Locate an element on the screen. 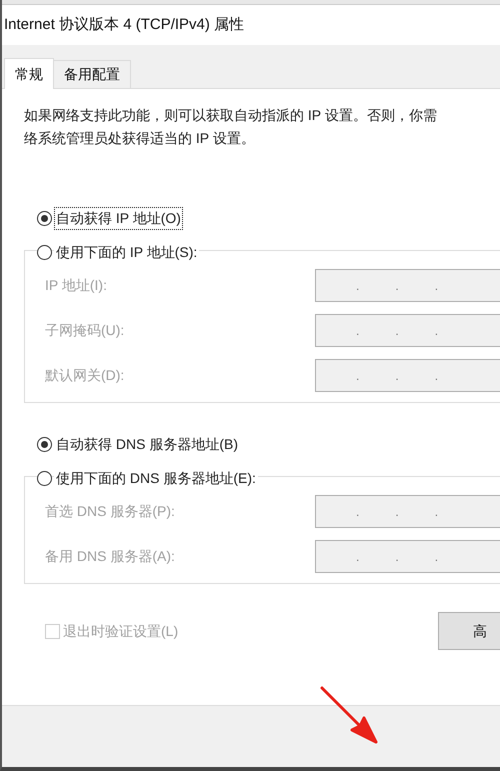 This screenshot has height=771, width=500. field-label: 首选 DNS 服务器(P): is located at coordinates (110, 511).